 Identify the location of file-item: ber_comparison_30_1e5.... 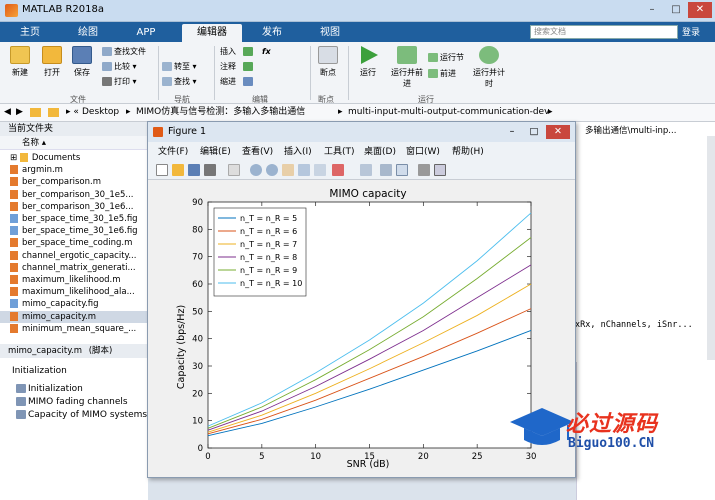
(71, 195).